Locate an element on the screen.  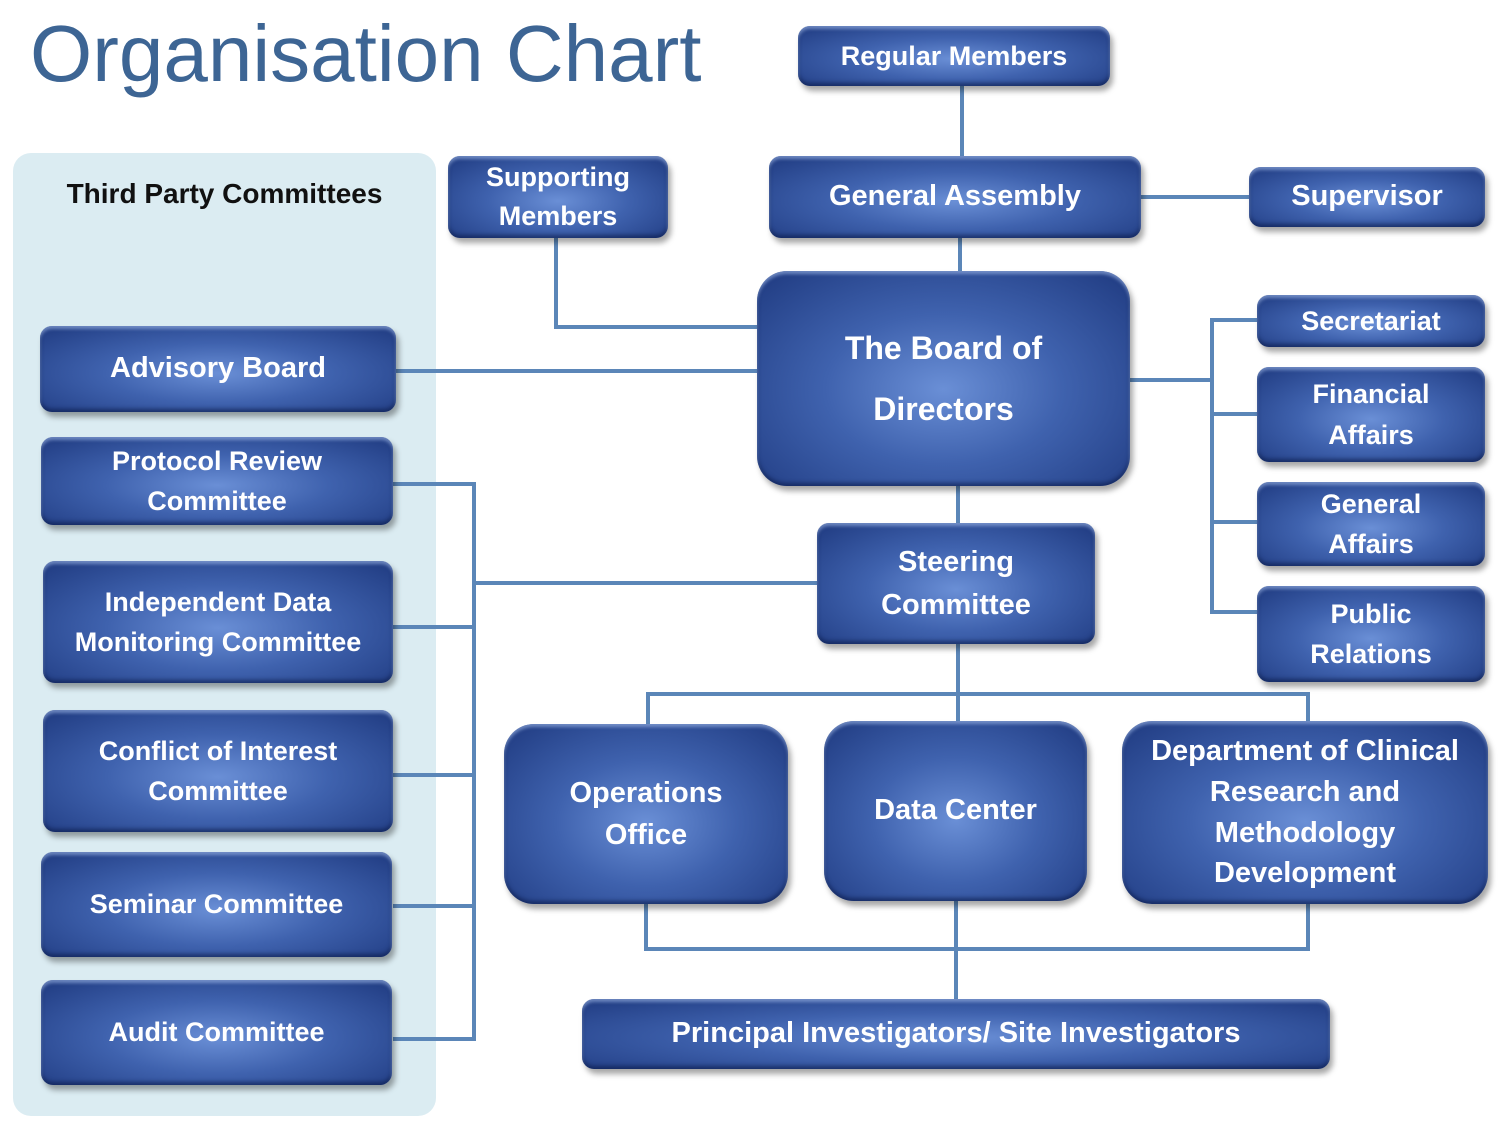
node-board-of-directors: The Board of Directors is located at coordinates (943, 378).